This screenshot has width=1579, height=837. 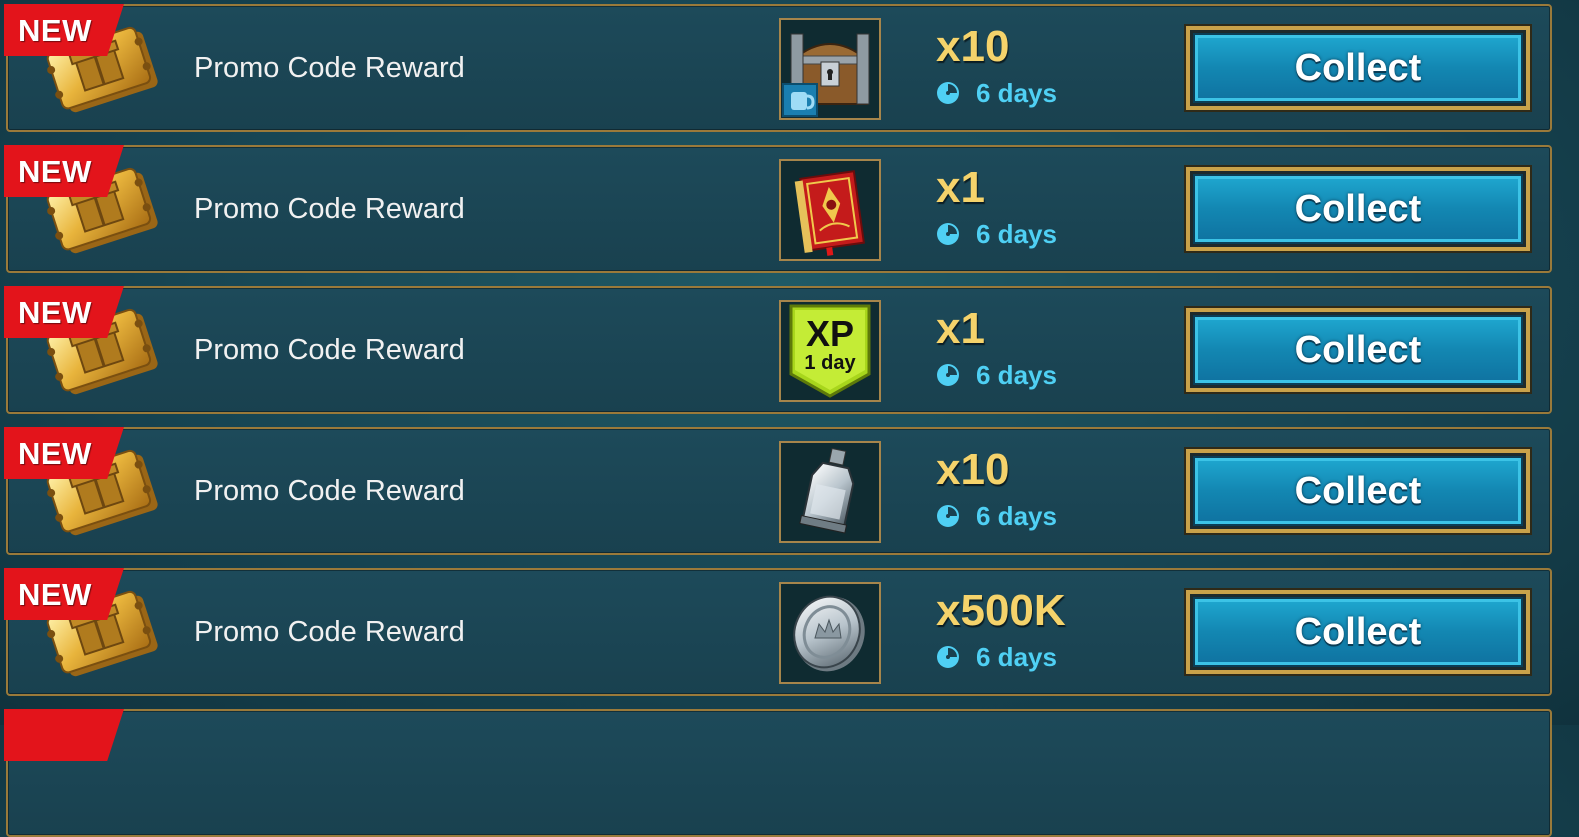 What do you see at coordinates (830, 333) in the screenshot?
I see `xp-label: XP` at bounding box center [830, 333].